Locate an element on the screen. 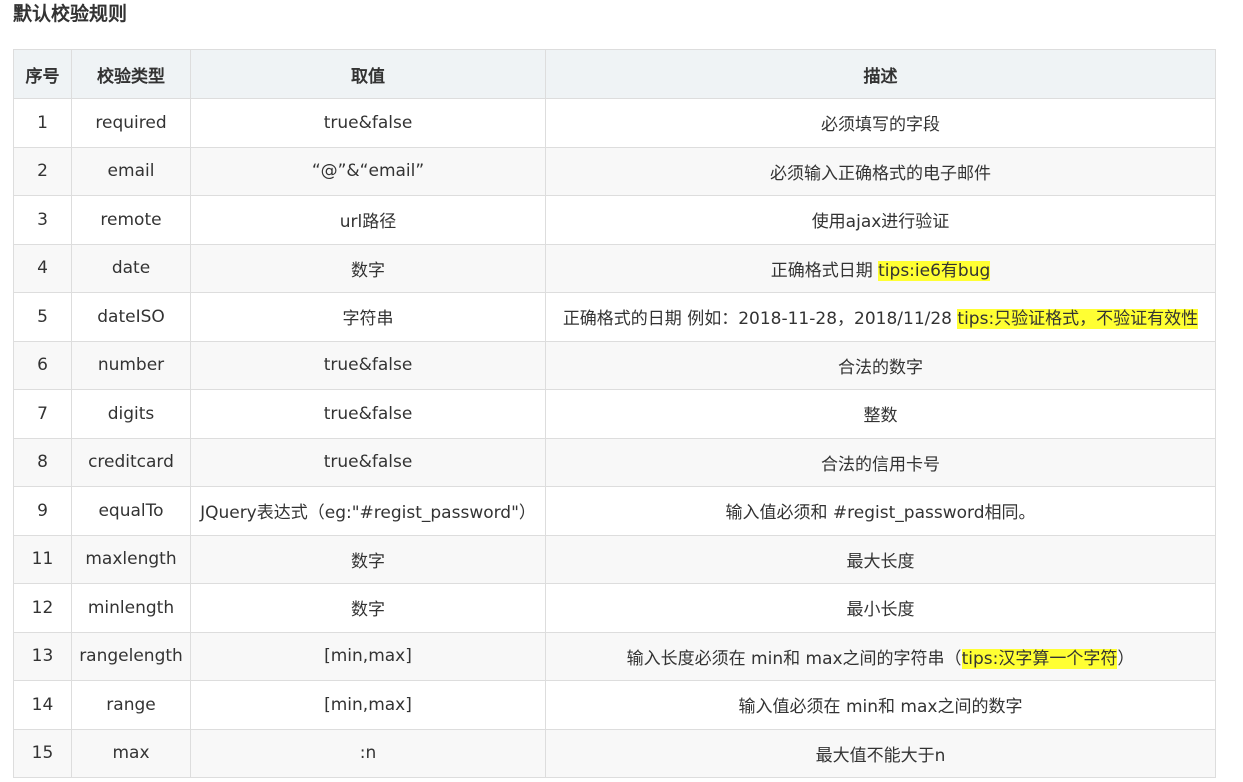 The height and width of the screenshot is (782, 1243). cell-no: 5 is located at coordinates (42, 317).